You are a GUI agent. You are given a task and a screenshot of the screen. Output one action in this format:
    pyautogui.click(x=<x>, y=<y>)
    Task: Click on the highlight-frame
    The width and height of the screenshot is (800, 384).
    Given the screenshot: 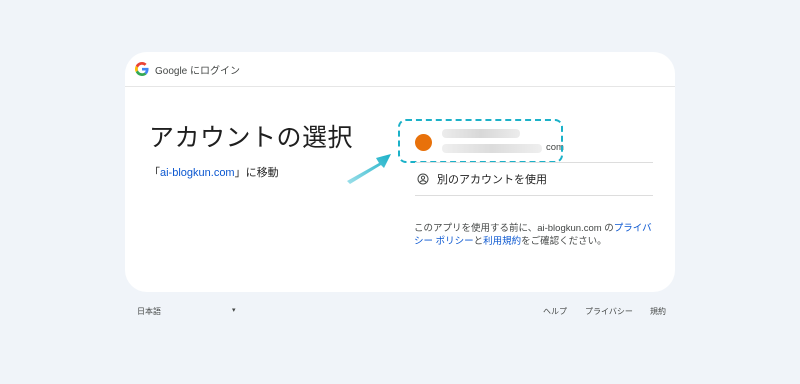 What is the action you would take?
    pyautogui.click(x=480, y=141)
    